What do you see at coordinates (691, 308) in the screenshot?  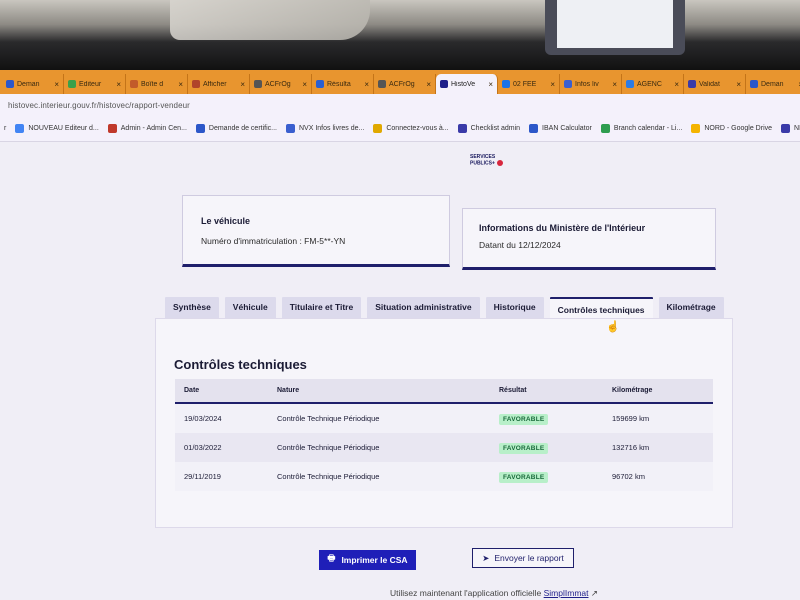 I see `tab-kilometrage: Kilométrage` at bounding box center [691, 308].